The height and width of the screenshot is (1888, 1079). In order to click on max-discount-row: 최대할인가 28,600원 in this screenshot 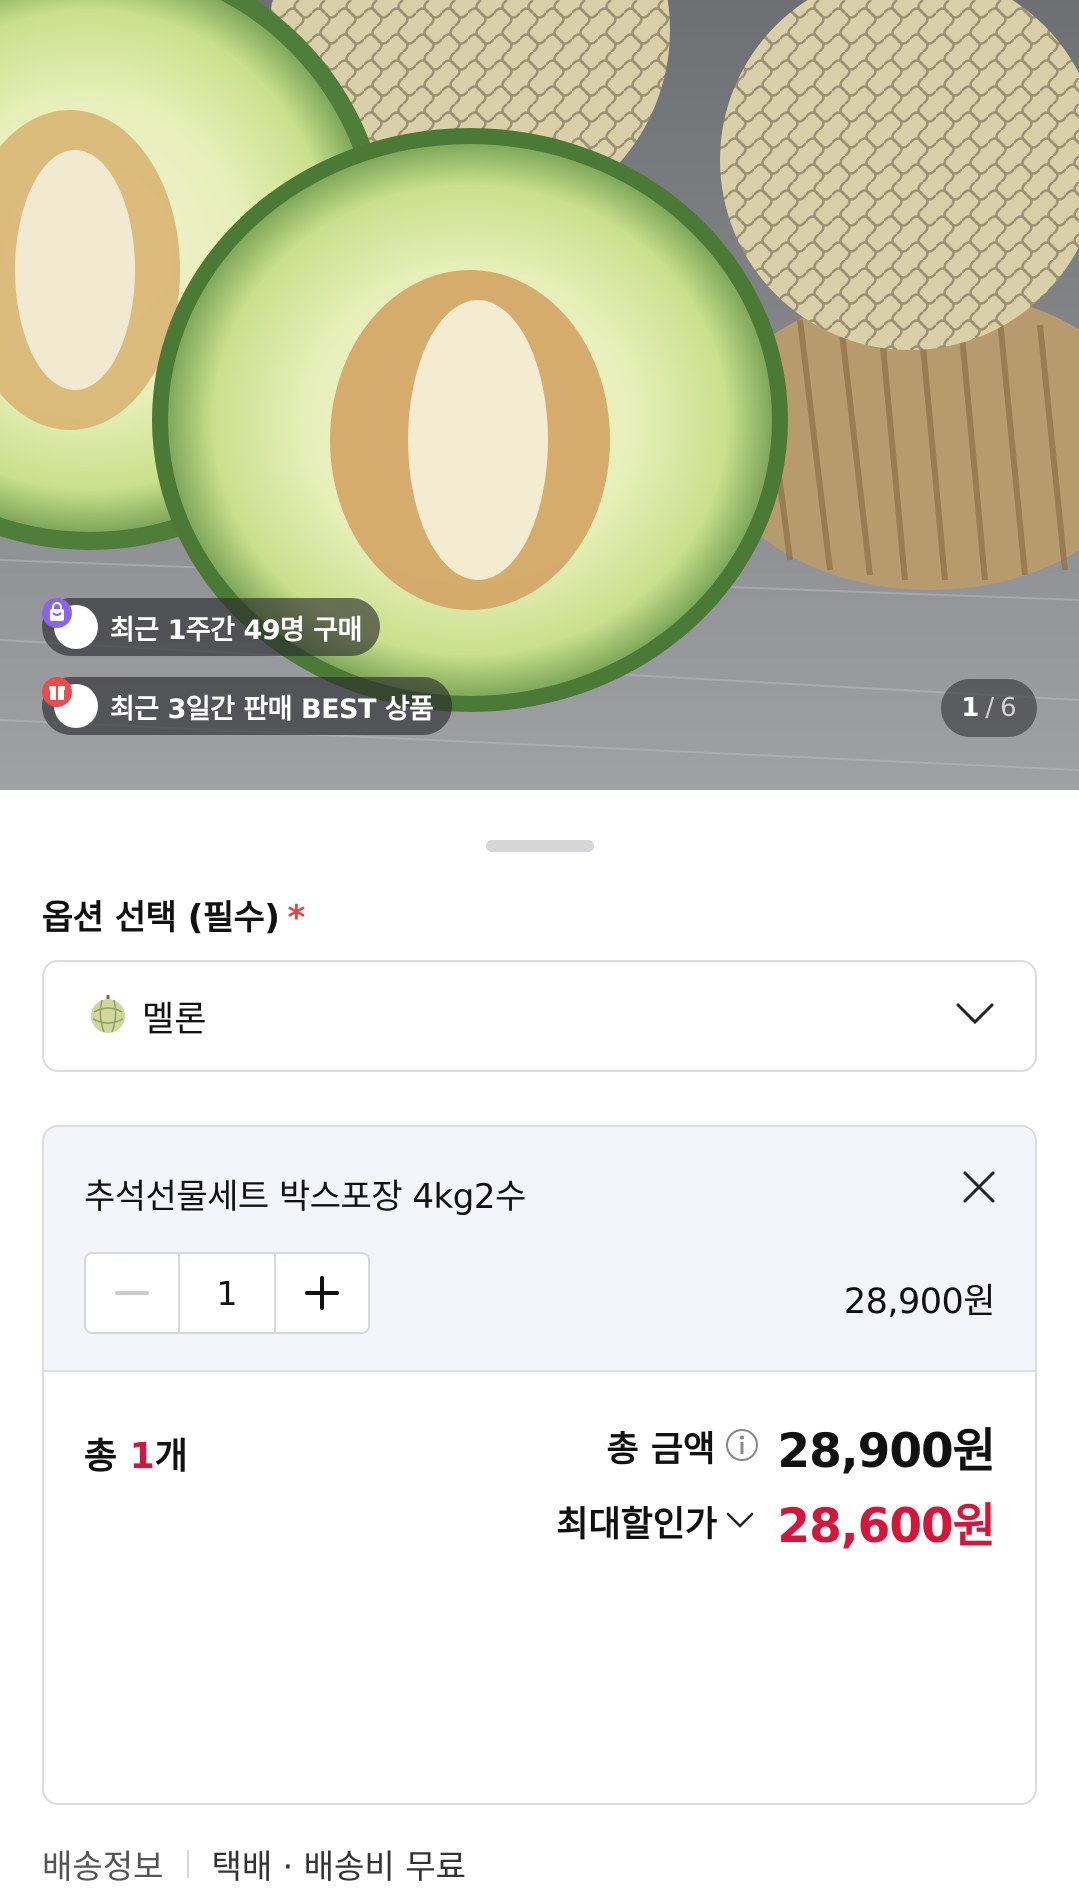, I will do `click(776, 1521)`.